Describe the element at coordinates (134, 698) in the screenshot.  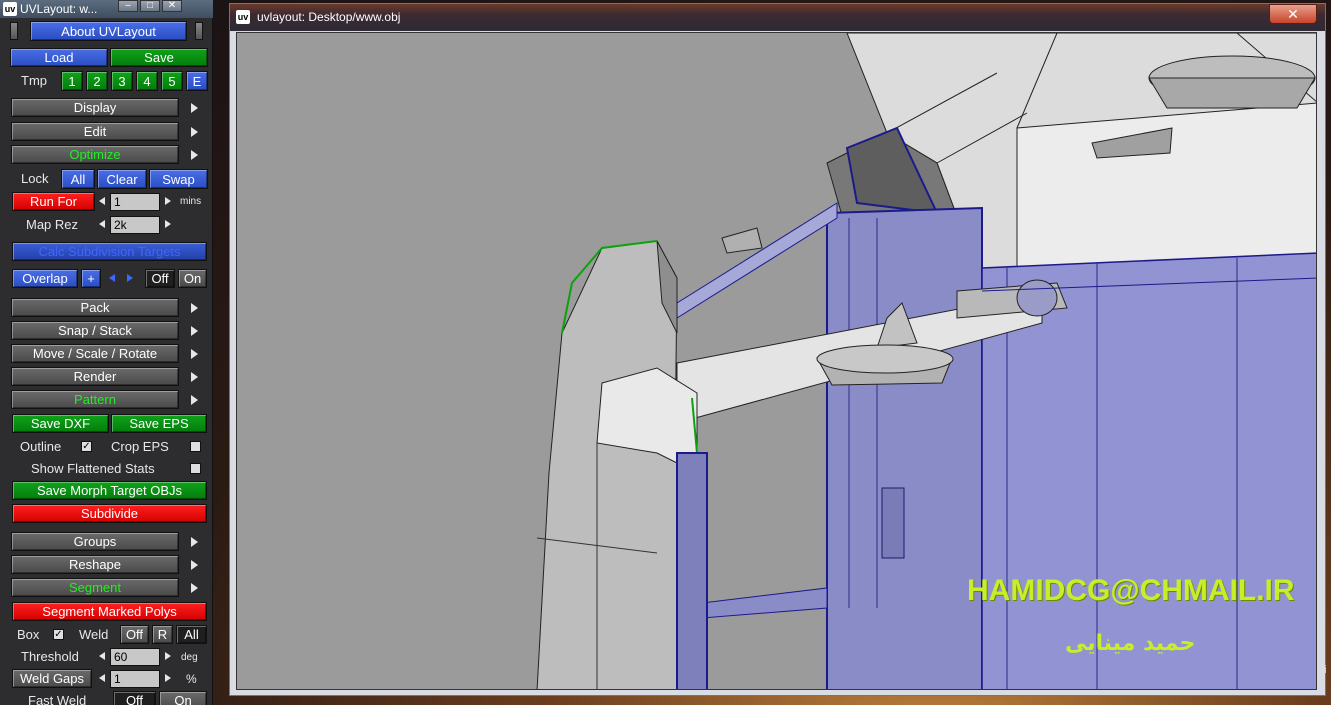
I see `fast-weld-off-button: Off` at that location.